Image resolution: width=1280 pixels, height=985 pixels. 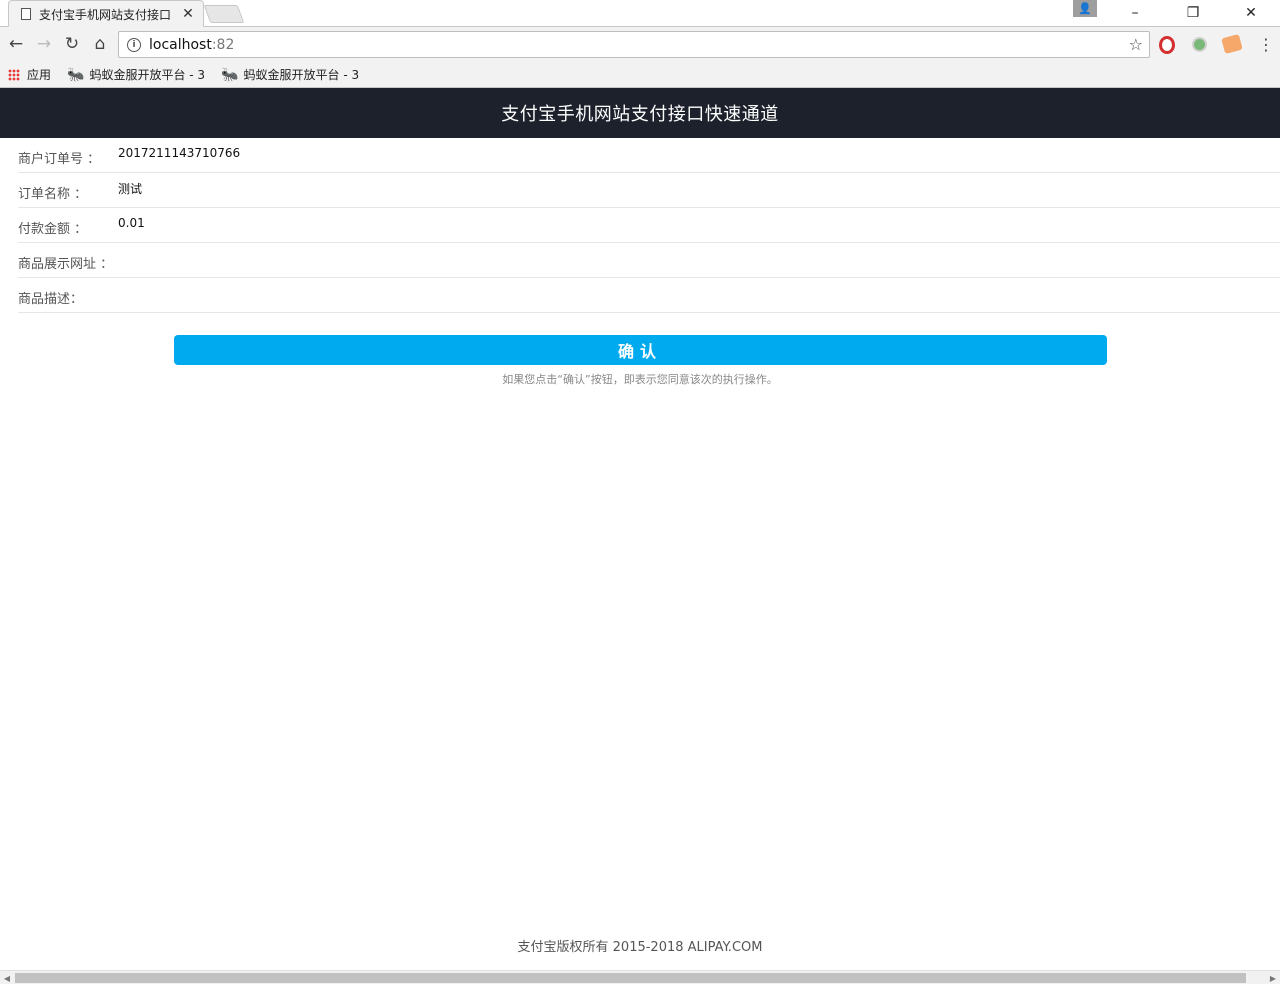 I want to click on confirm-note: 如果您点击“确认”按钮，即表示您同意该次的执行操作。, so click(x=640, y=379).